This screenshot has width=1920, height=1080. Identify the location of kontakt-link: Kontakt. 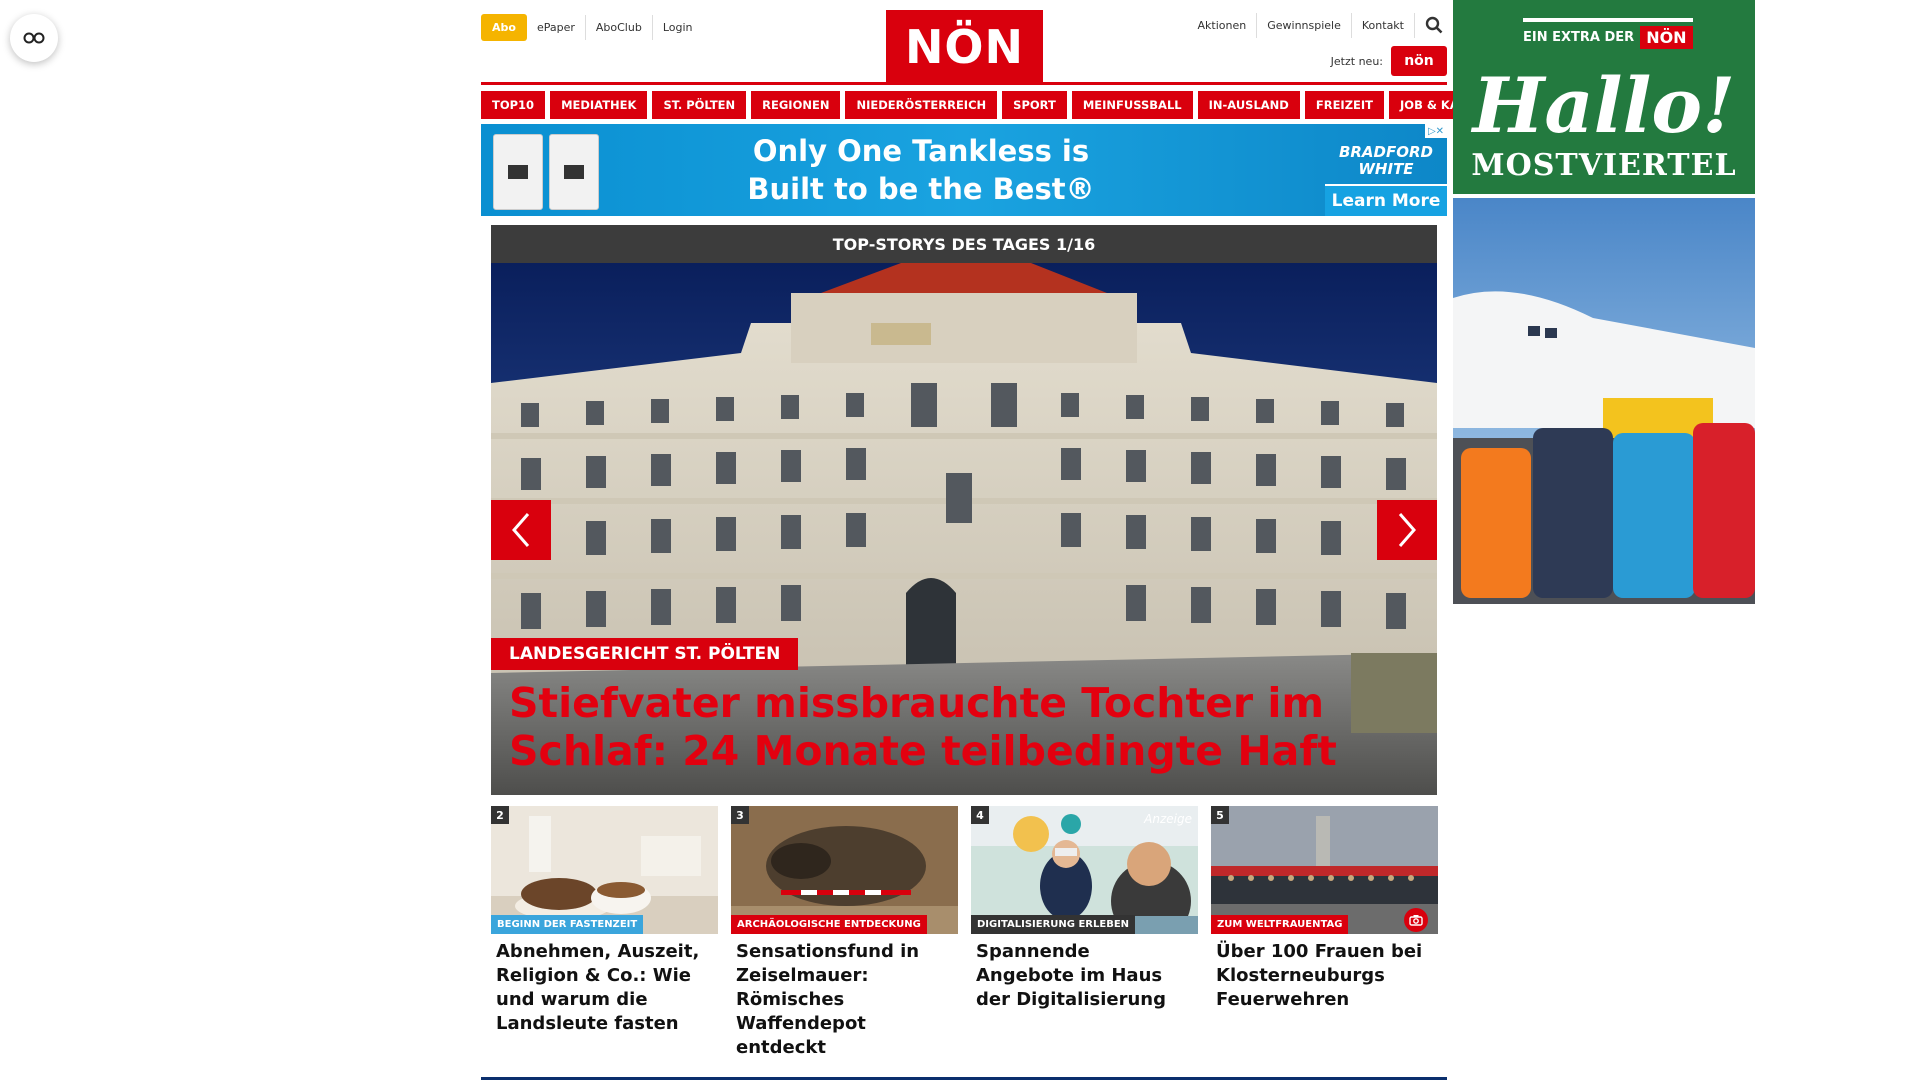
(1383, 25).